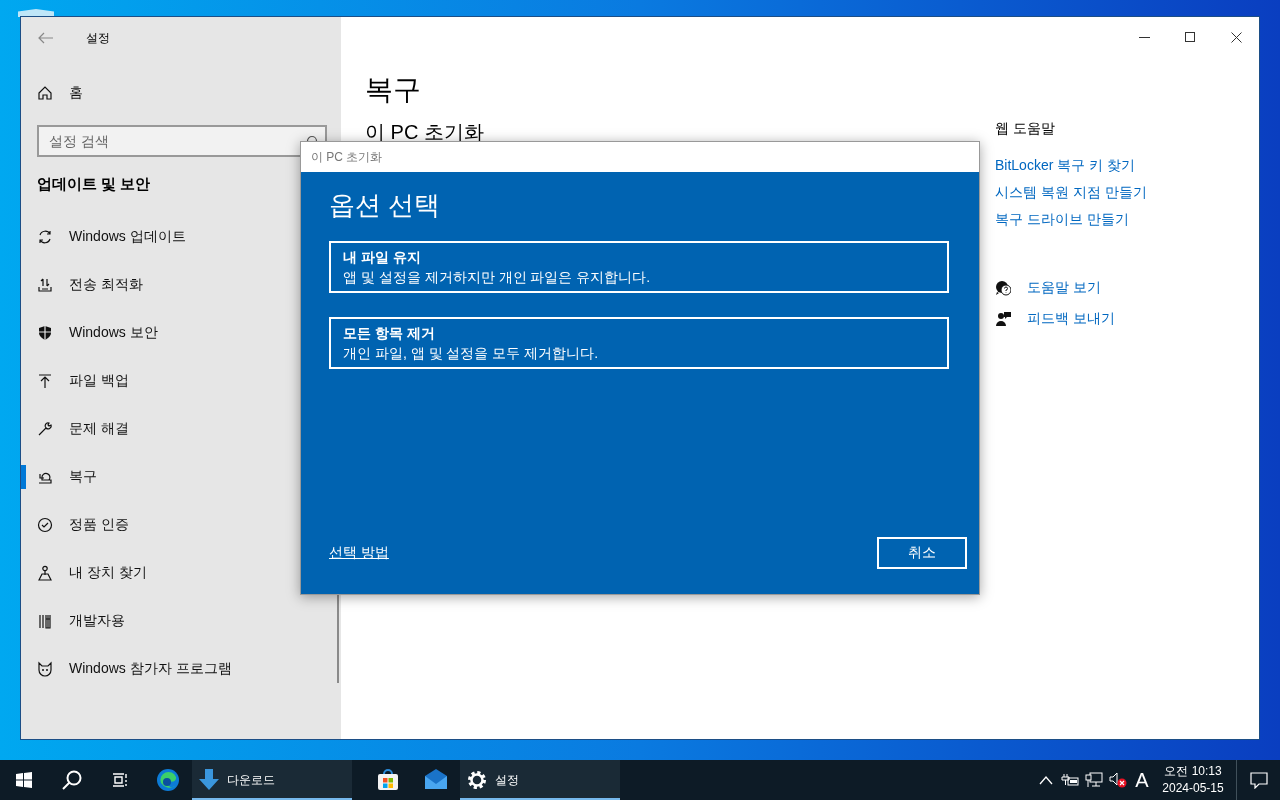 The height and width of the screenshot is (800, 1280). What do you see at coordinates (272, 780) in the screenshot?
I see `taskbar-app: 다운로드` at bounding box center [272, 780].